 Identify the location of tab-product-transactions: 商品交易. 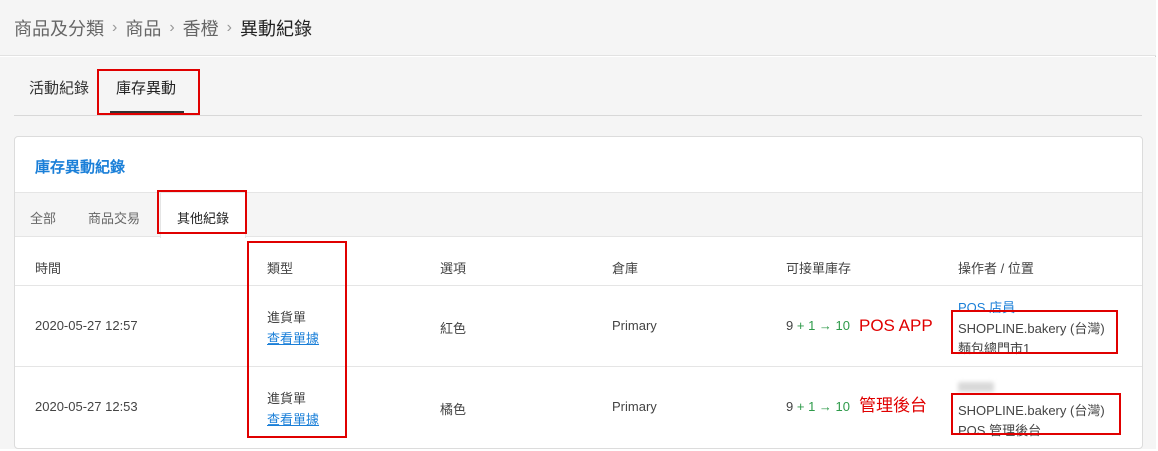
(114, 217).